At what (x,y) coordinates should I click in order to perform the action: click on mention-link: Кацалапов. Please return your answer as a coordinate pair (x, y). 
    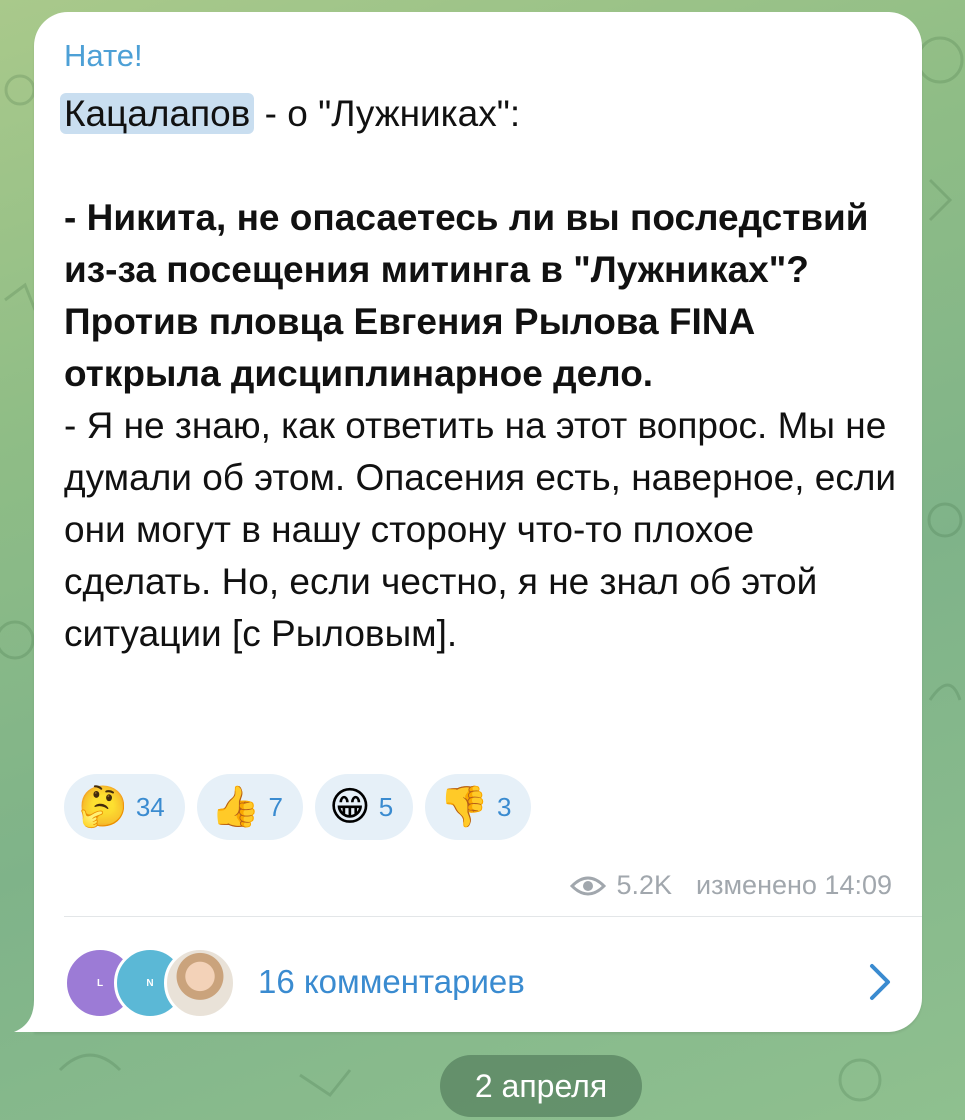
    Looking at the image, I should click on (157, 113).